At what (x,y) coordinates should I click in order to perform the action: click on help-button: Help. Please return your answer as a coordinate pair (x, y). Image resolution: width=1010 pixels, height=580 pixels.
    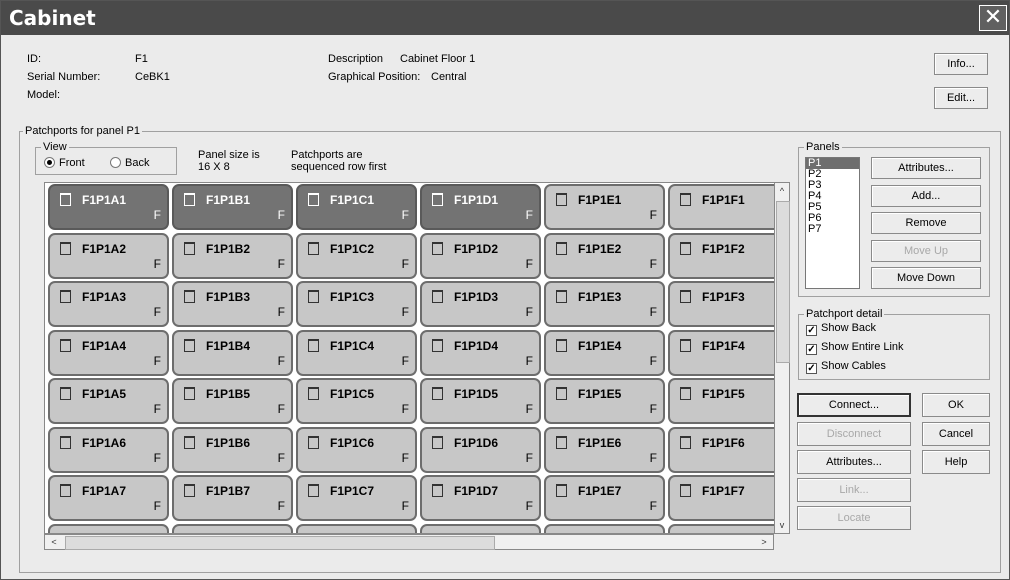
    Looking at the image, I should click on (956, 462).